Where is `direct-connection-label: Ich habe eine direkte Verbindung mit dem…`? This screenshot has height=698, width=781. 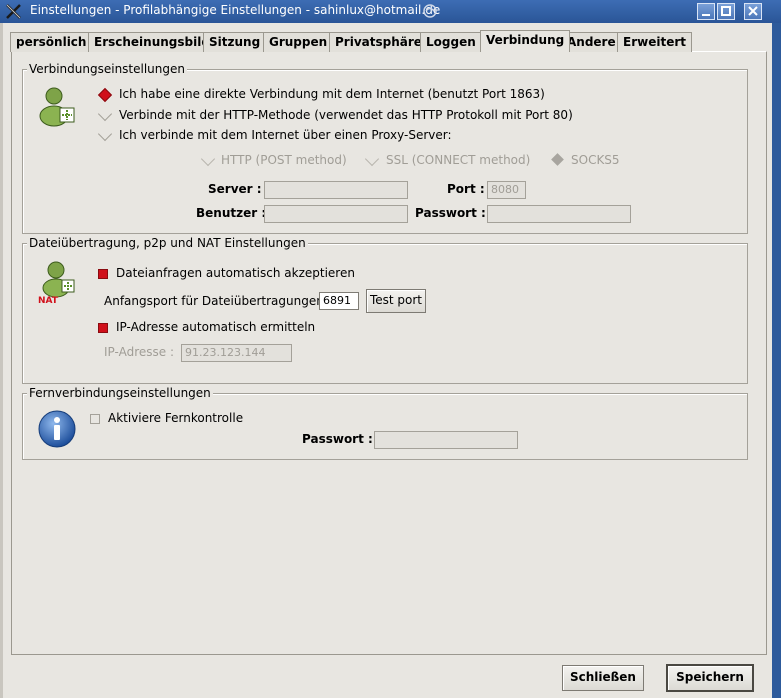
direct-connection-label: Ich habe eine direkte Verbindung mit dem… is located at coordinates (332, 94).